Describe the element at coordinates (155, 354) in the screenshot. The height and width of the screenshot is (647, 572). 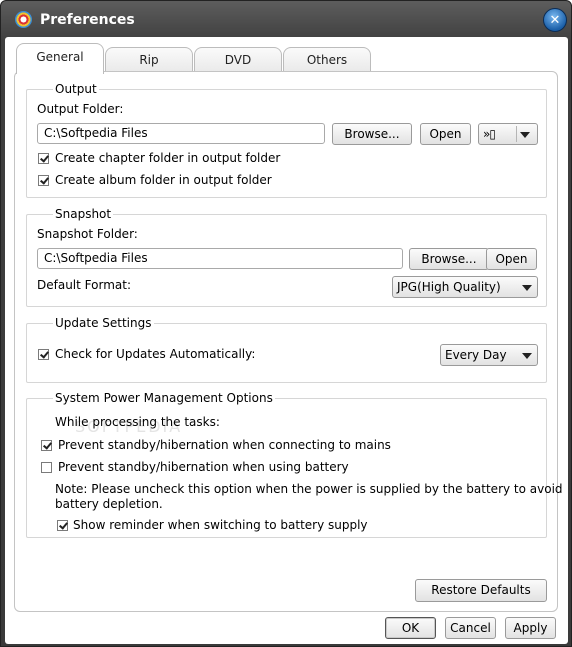
I see `auto-update-label: Check for Updates Automatically:` at that location.